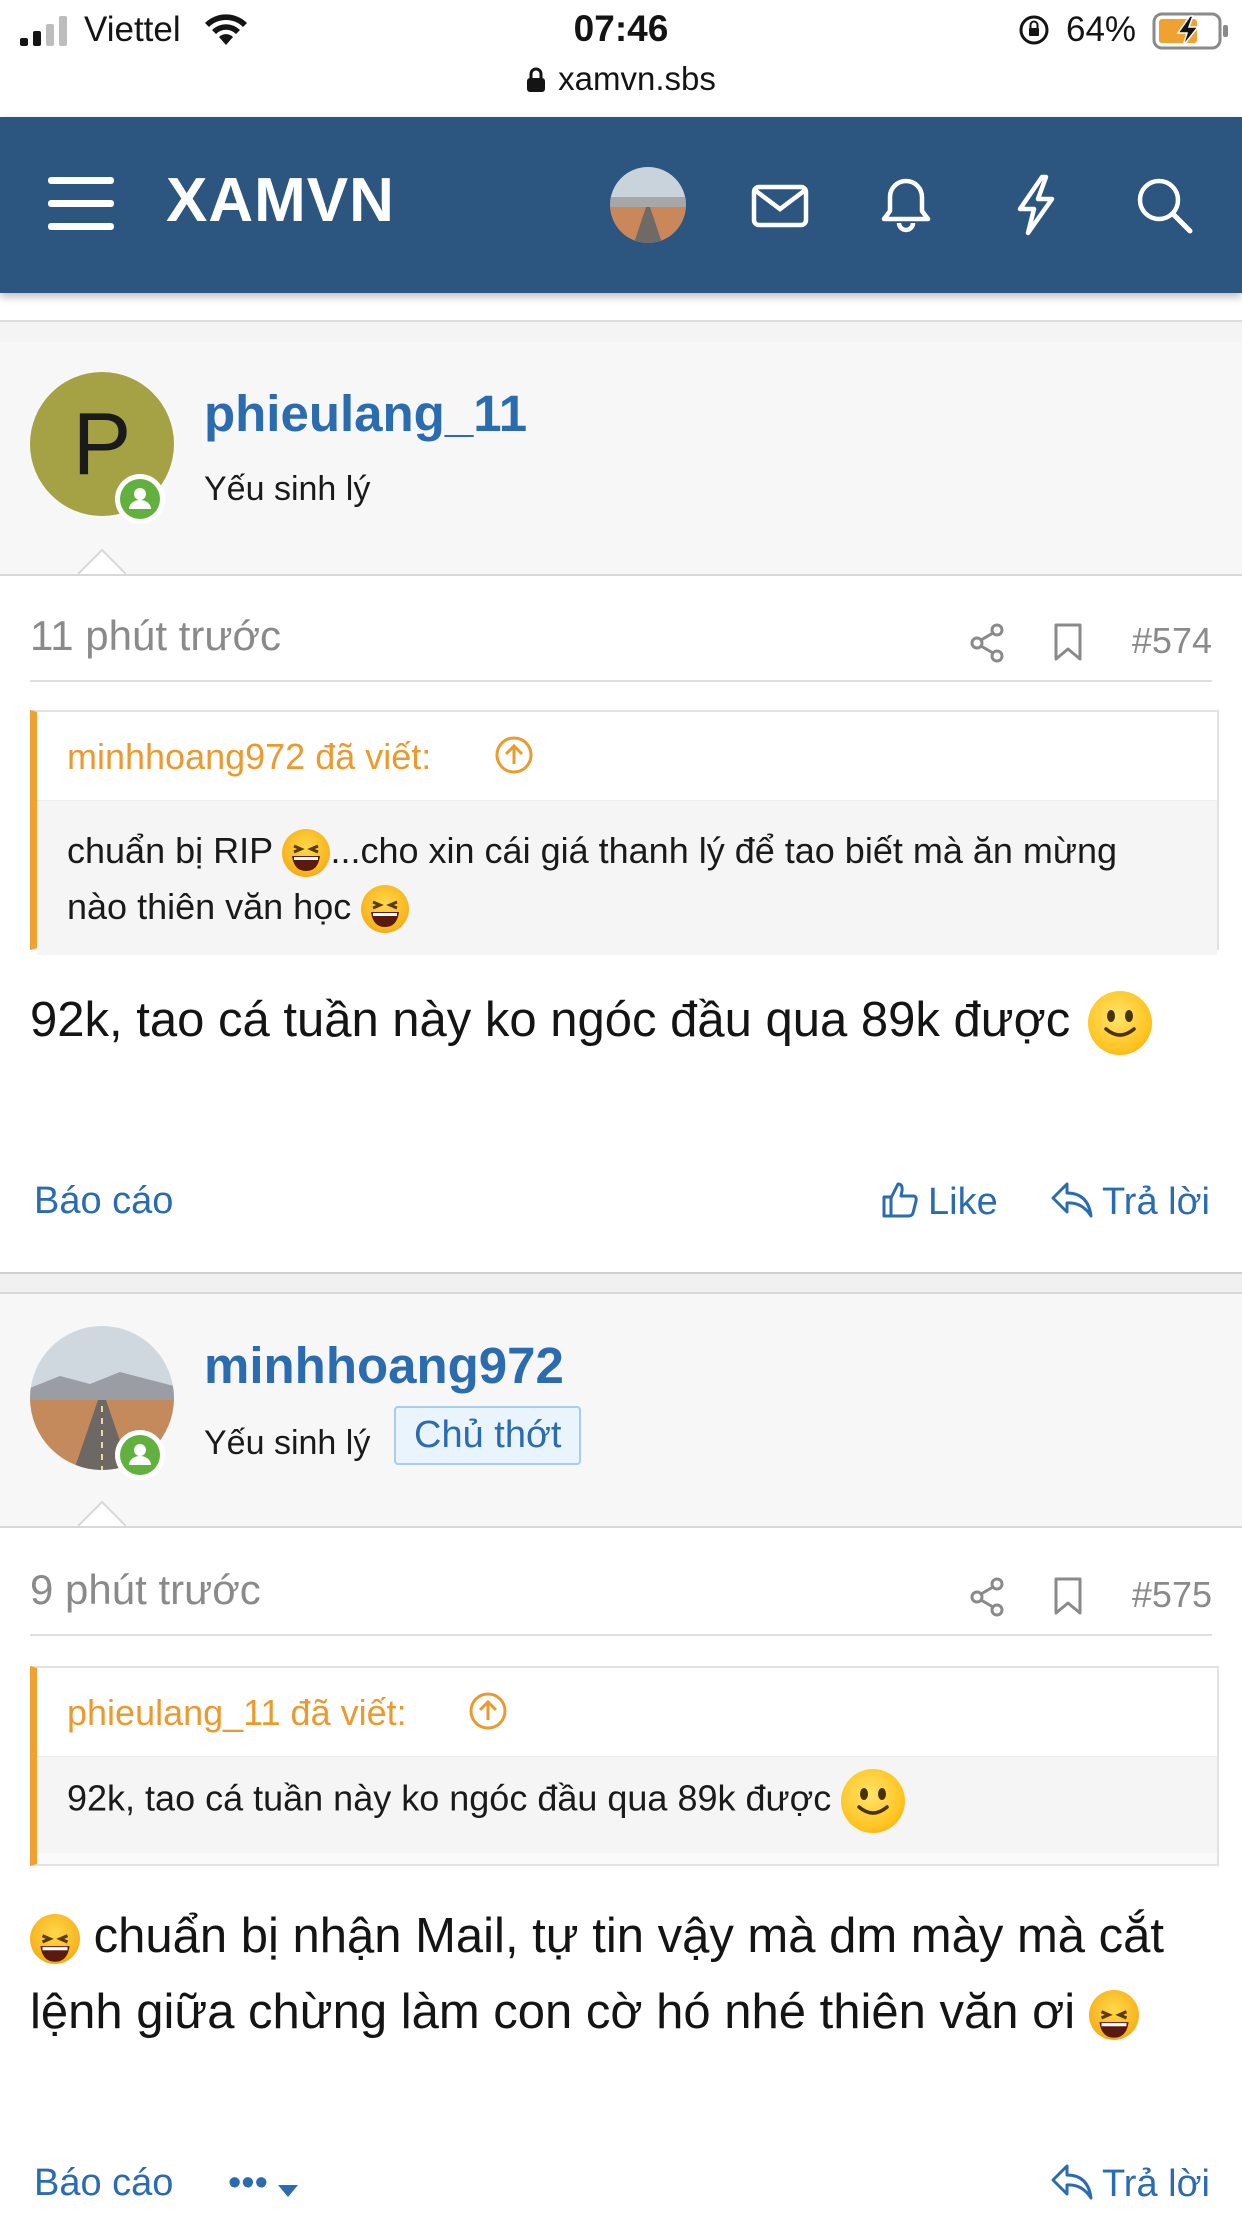 This screenshot has height=2222, width=1242. I want to click on url-text: xamvn.sbs, so click(637, 78).